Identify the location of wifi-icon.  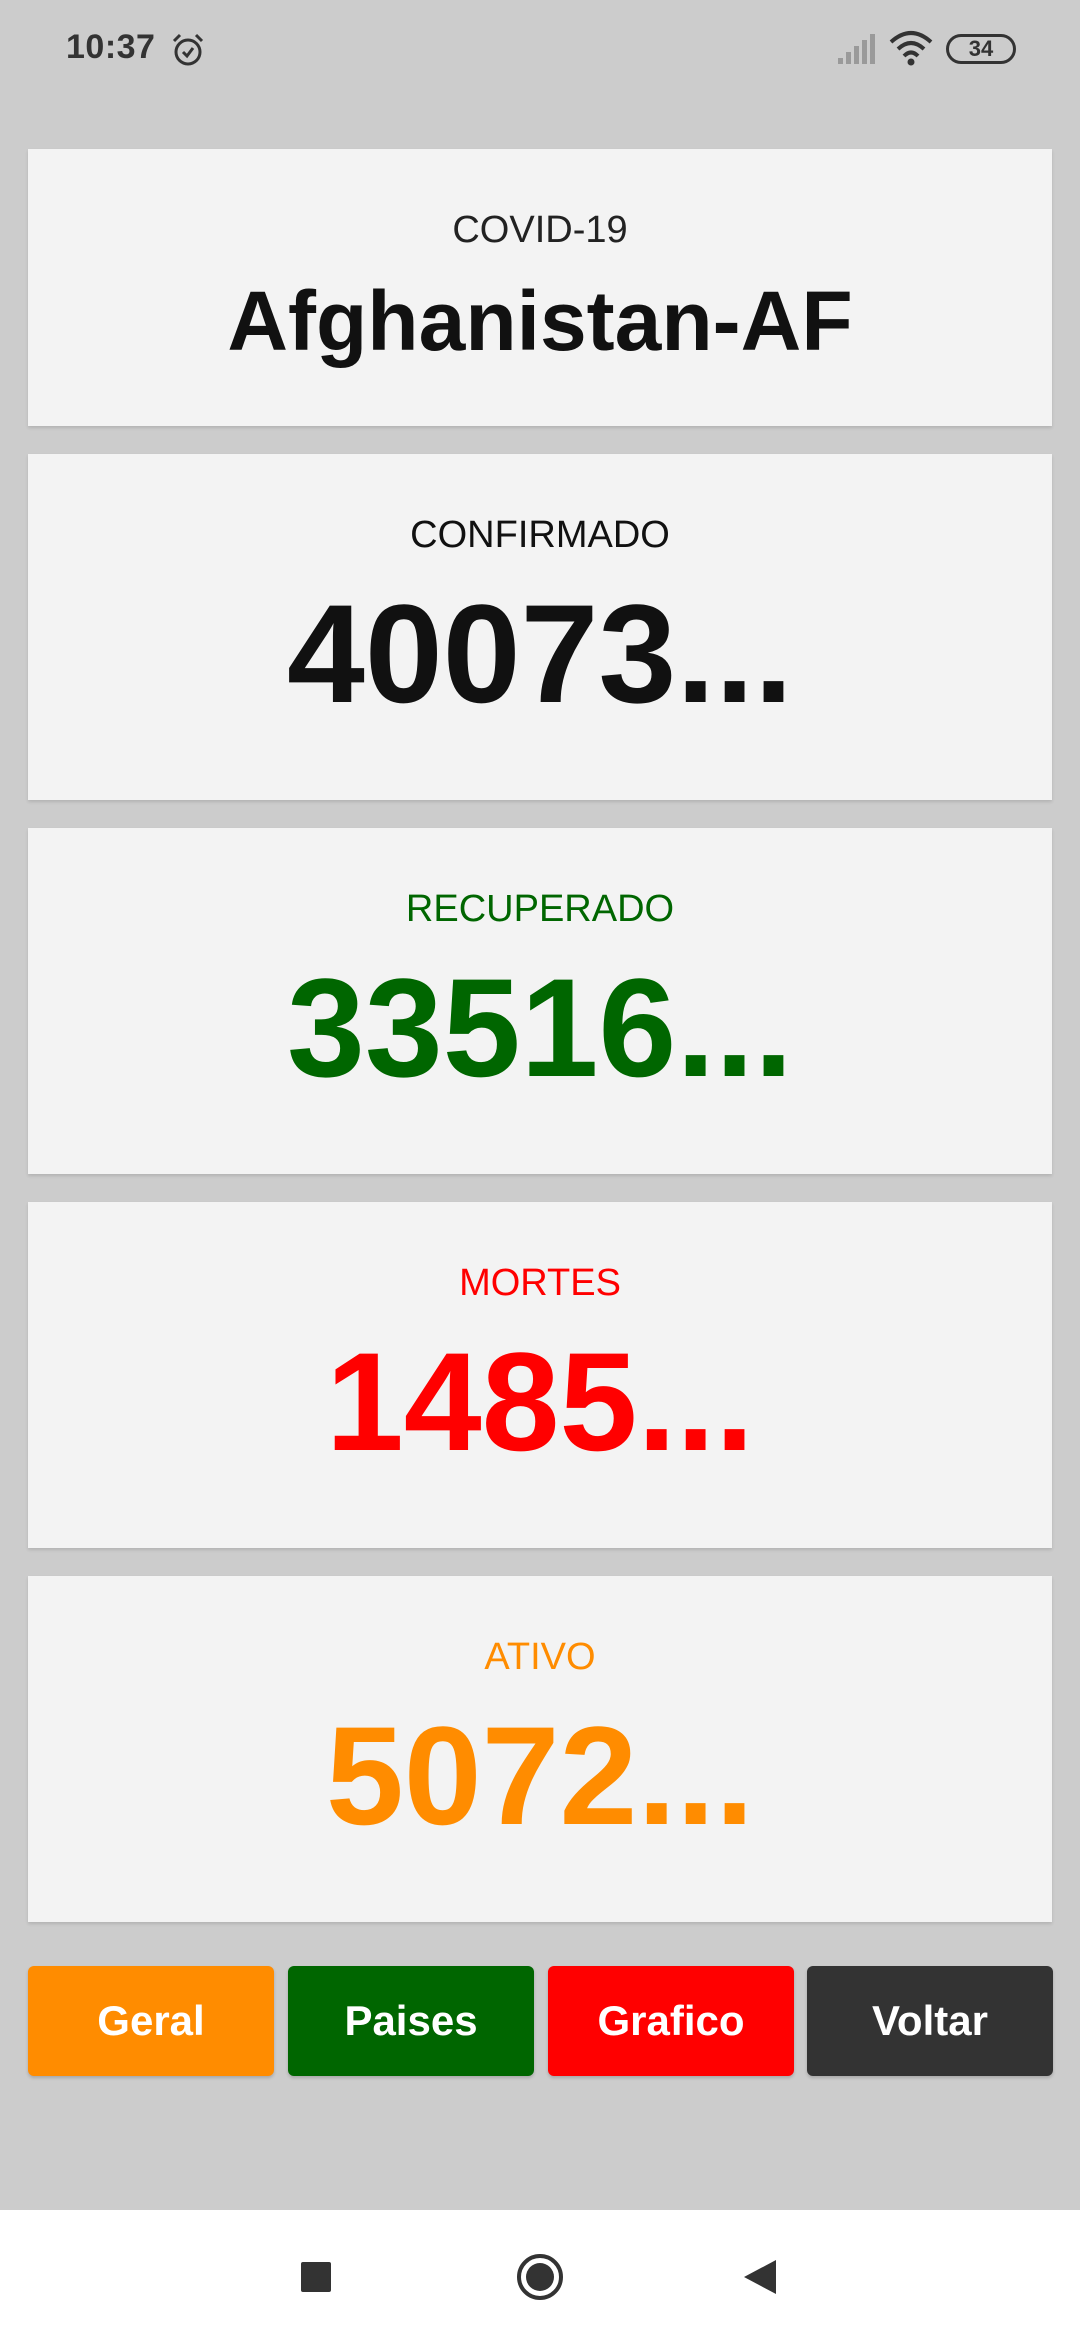
(911, 48).